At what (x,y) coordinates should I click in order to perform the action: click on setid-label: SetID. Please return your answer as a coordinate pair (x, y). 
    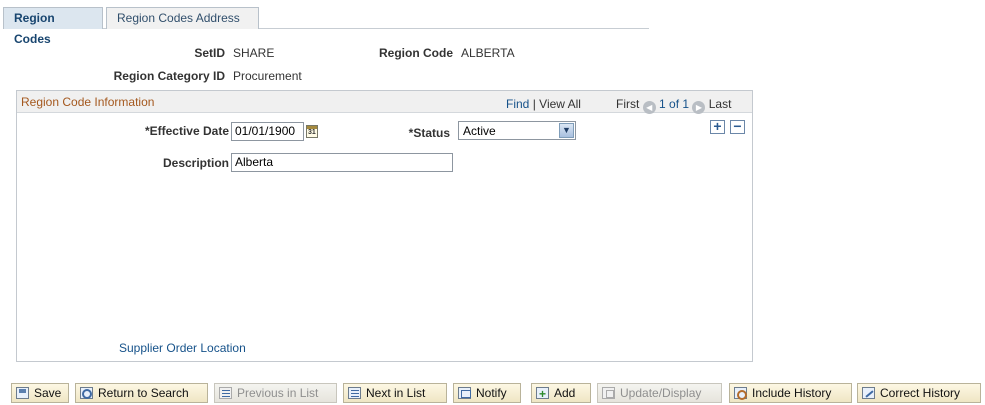
    Looking at the image, I should click on (209, 53).